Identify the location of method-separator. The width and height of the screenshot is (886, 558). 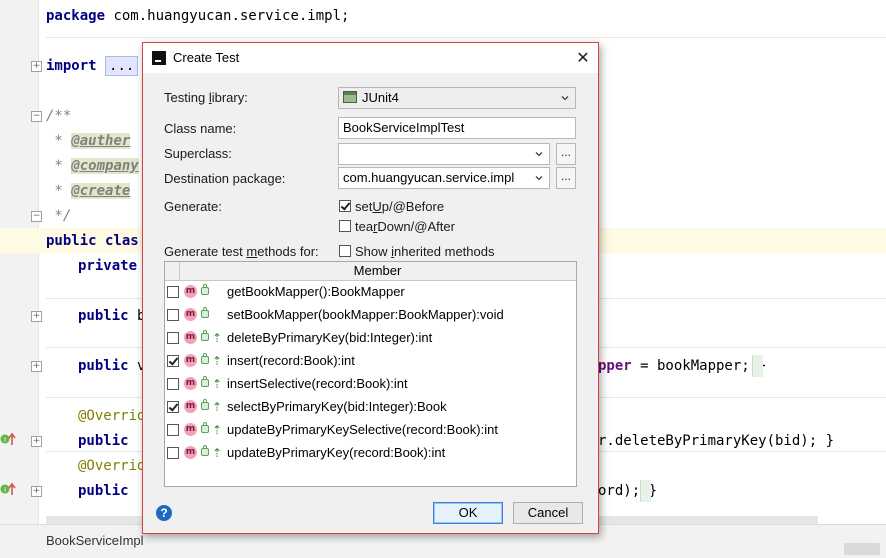
(466, 37).